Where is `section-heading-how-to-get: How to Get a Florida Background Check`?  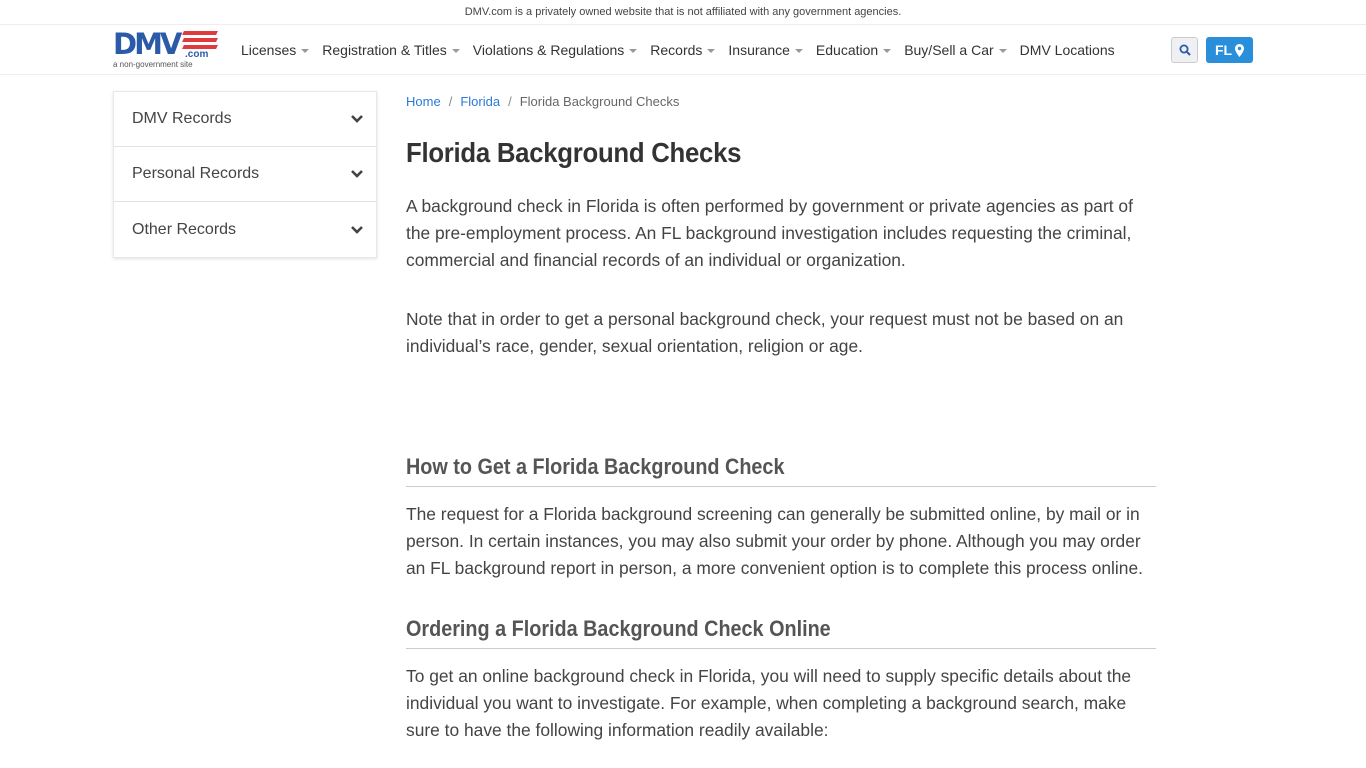 section-heading-how-to-get: How to Get a Florida Background Check is located at coordinates (781, 470).